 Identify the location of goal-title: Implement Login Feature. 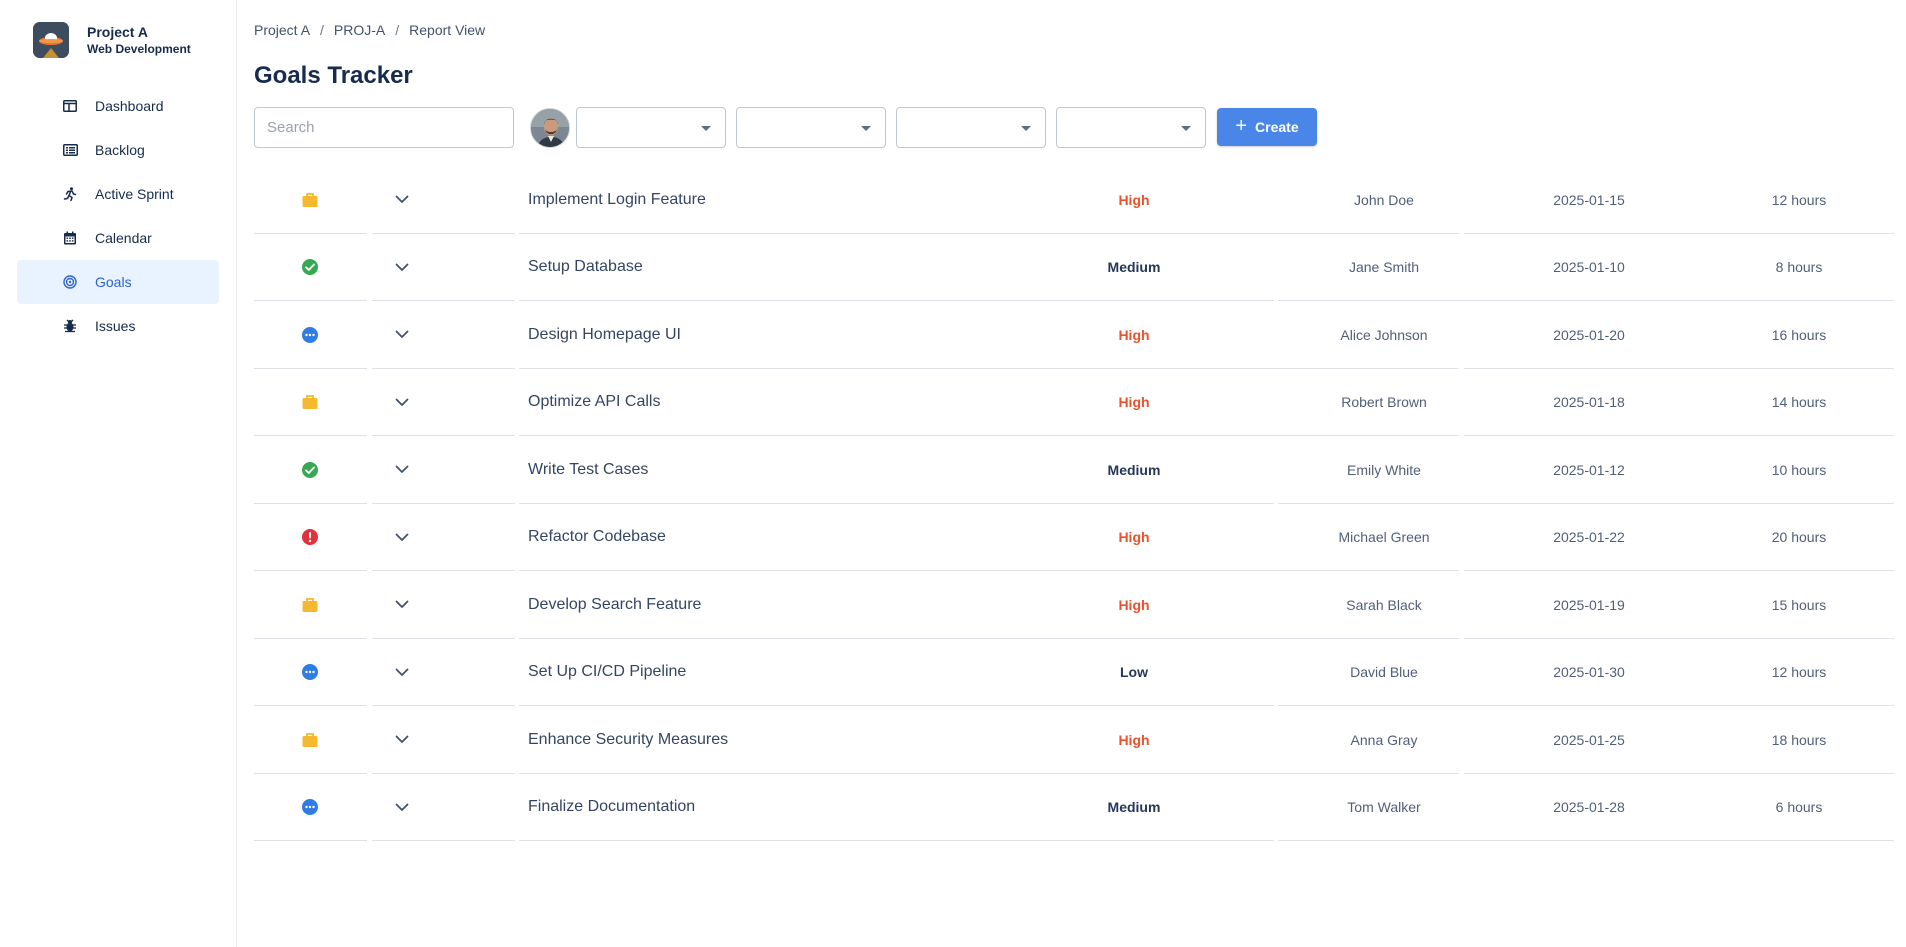
(617, 200).